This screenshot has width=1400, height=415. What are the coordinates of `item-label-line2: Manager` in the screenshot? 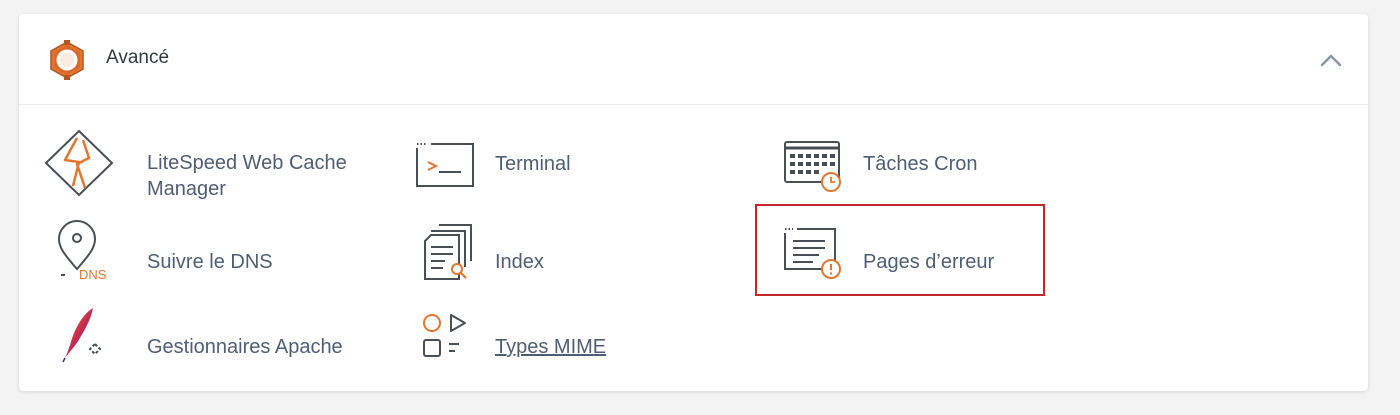 It's located at (186, 189).